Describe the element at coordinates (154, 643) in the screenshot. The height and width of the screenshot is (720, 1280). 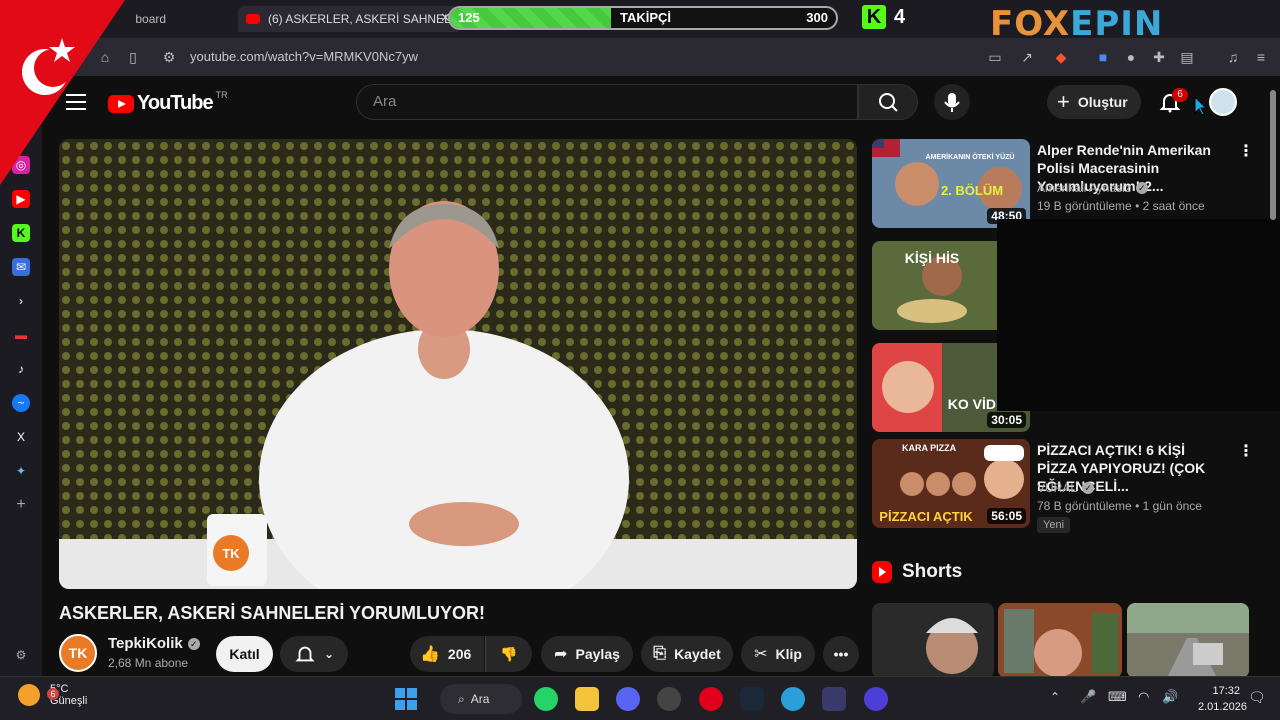
I see `channel-name: TepkiKolik ✓` at that location.